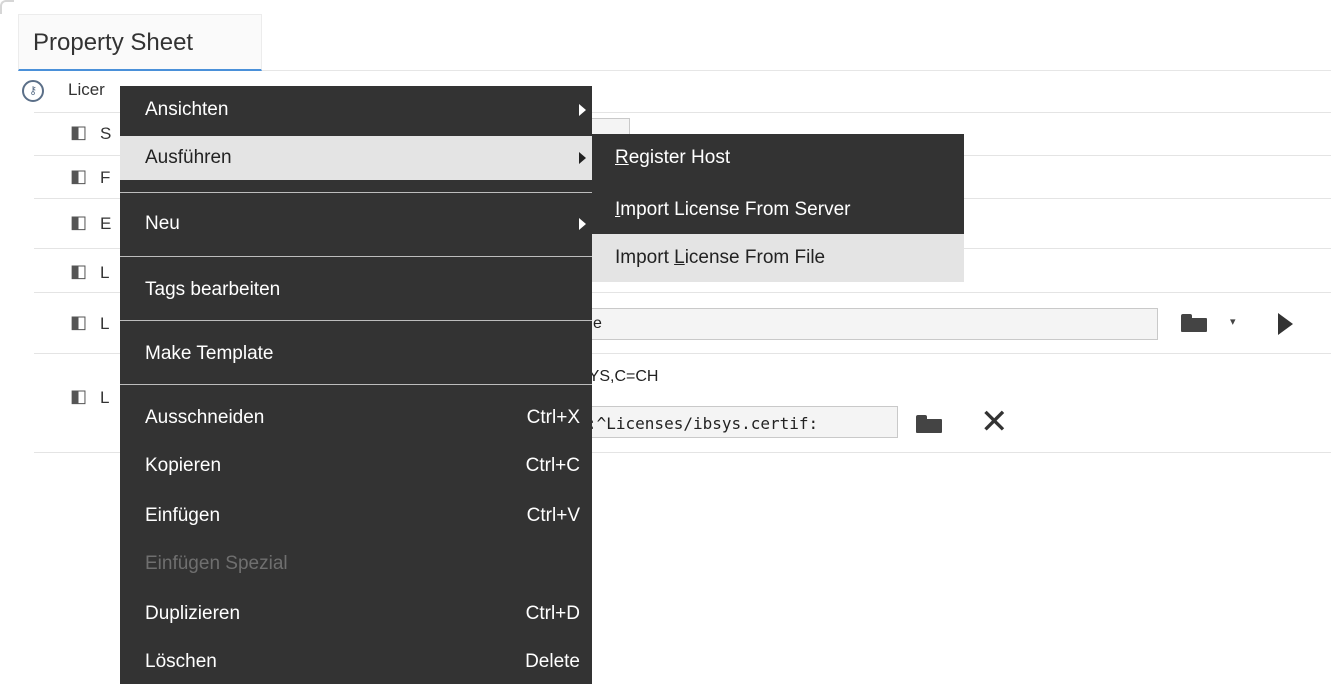  I want to click on certificate-input: :^Licenses/ibsys.certif:, so click(729, 422).